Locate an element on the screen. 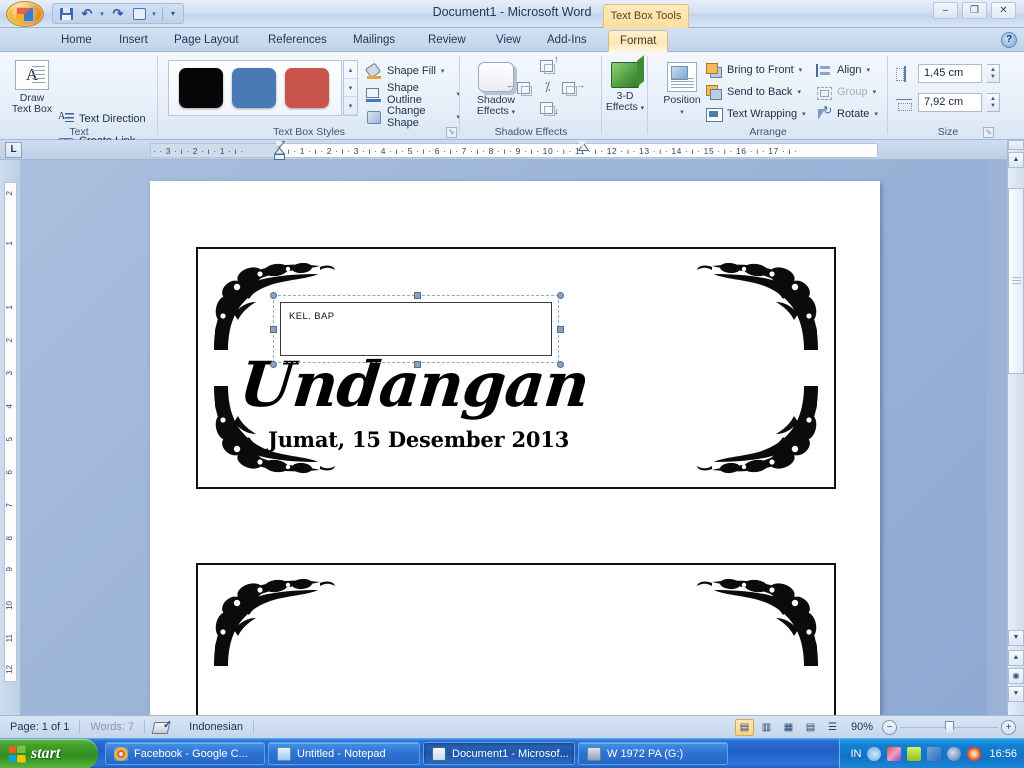 The width and height of the screenshot is (1024, 768). zoom-slider is located at coordinates (949, 727).